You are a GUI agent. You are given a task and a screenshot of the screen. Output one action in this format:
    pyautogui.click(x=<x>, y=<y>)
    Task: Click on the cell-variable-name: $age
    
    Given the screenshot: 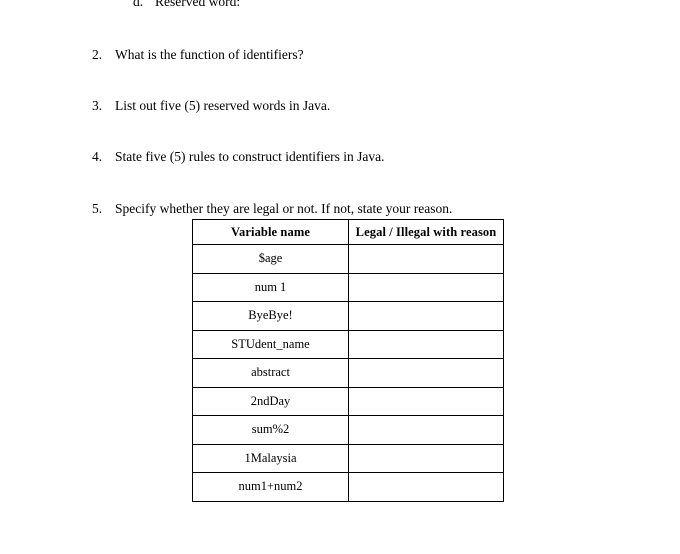 What is the action you would take?
    pyautogui.click(x=270, y=259)
    